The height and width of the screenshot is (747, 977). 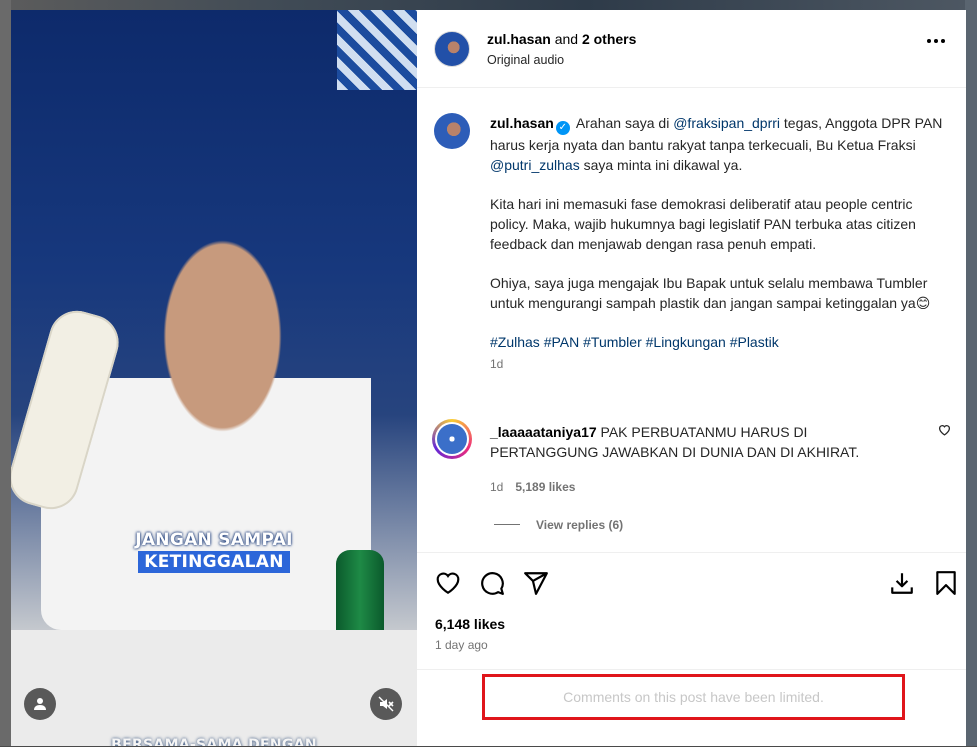 I want to click on heart-outline-icon, so click(x=944, y=430).